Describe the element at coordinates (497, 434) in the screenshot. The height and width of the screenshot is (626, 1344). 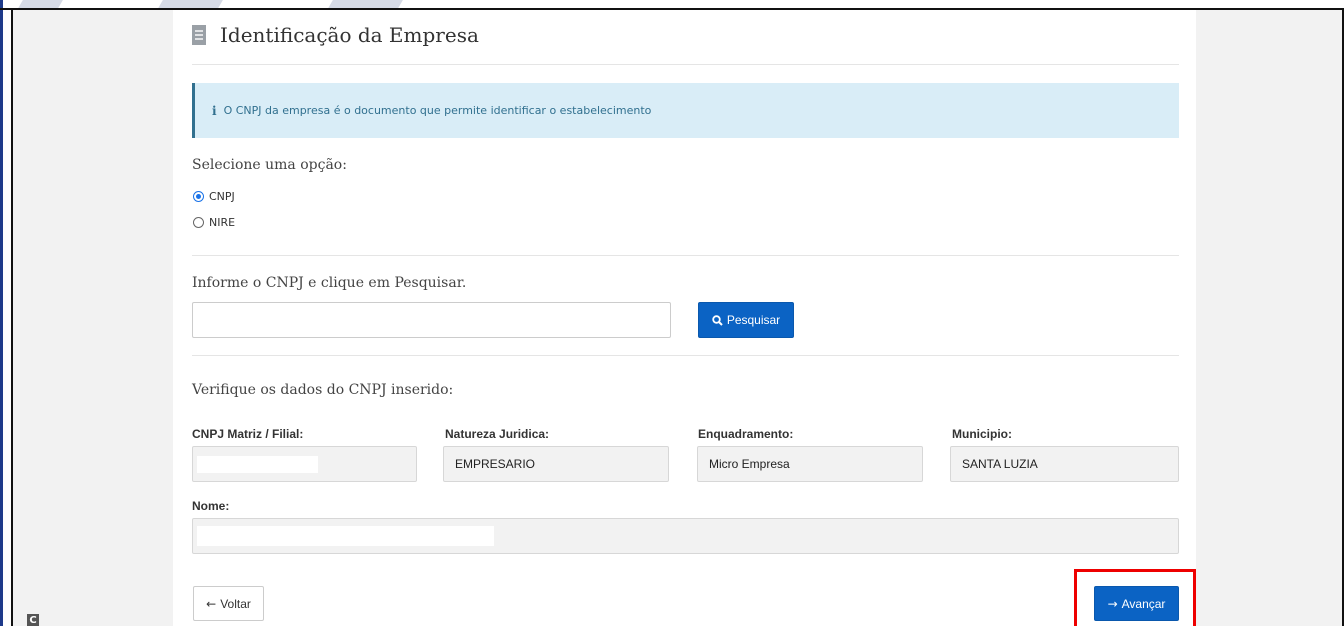
I see `natureza-label: Natureza Juridica:` at that location.